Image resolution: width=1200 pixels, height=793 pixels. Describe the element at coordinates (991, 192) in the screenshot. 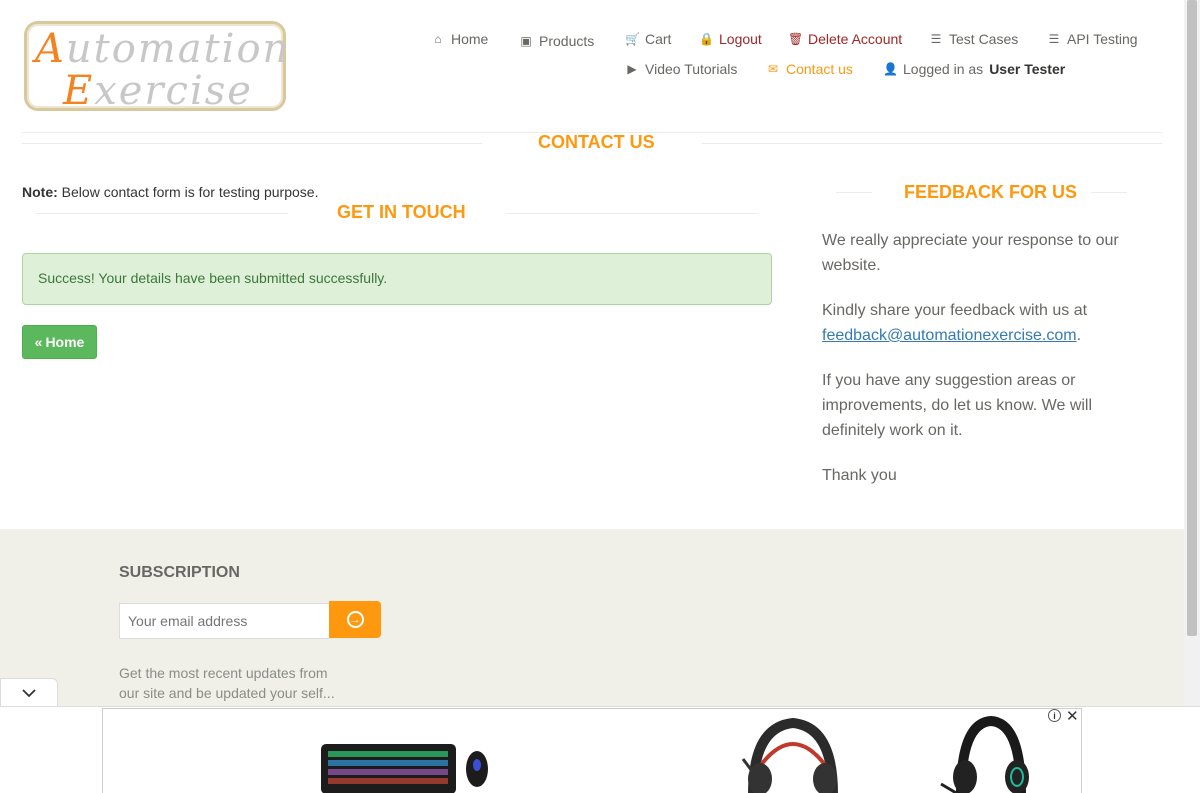

I see `feedback-title: FEEDBACK FOR US` at that location.